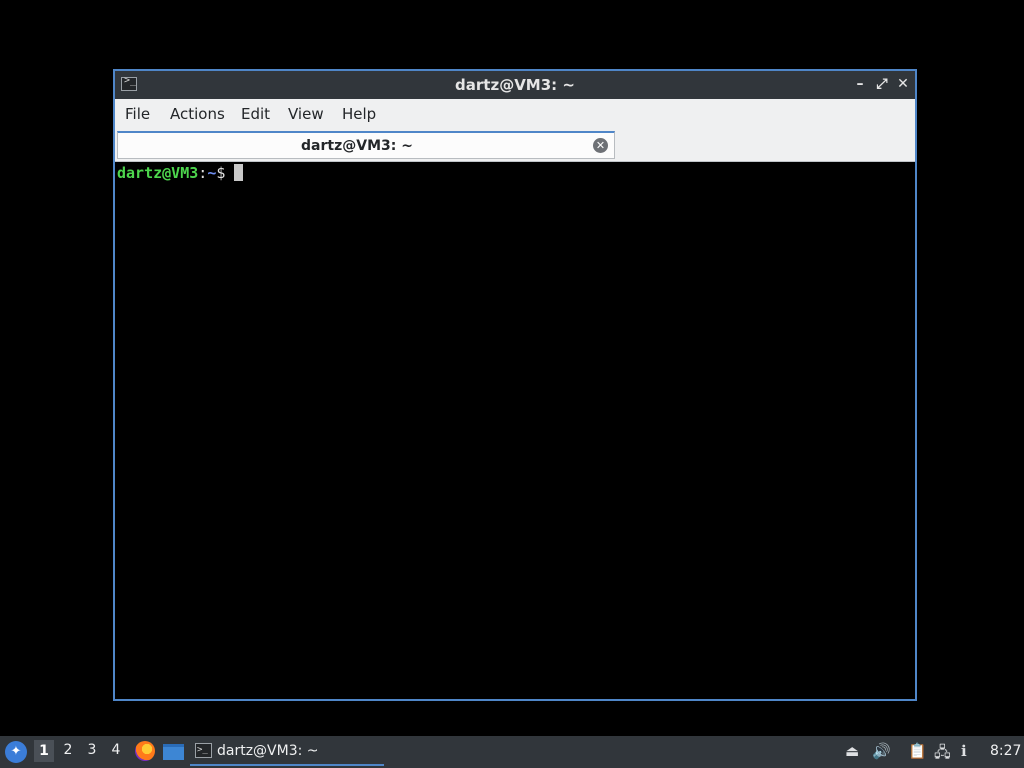 This screenshot has width=1024, height=768. Describe the element at coordinates (881, 751) in the screenshot. I see `volume-icon: 🔊` at that location.